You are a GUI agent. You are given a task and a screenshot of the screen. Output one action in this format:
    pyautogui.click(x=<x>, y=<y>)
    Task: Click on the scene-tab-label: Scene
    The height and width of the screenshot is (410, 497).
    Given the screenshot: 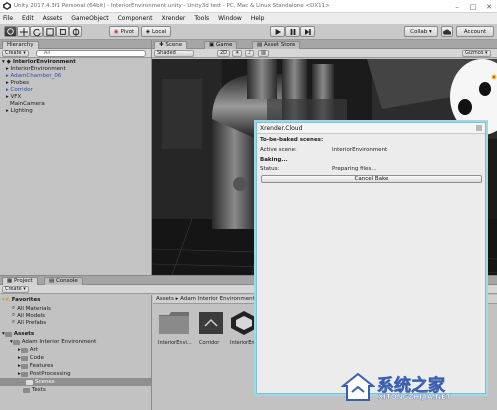 What is the action you would take?
    pyautogui.click(x=174, y=45)
    